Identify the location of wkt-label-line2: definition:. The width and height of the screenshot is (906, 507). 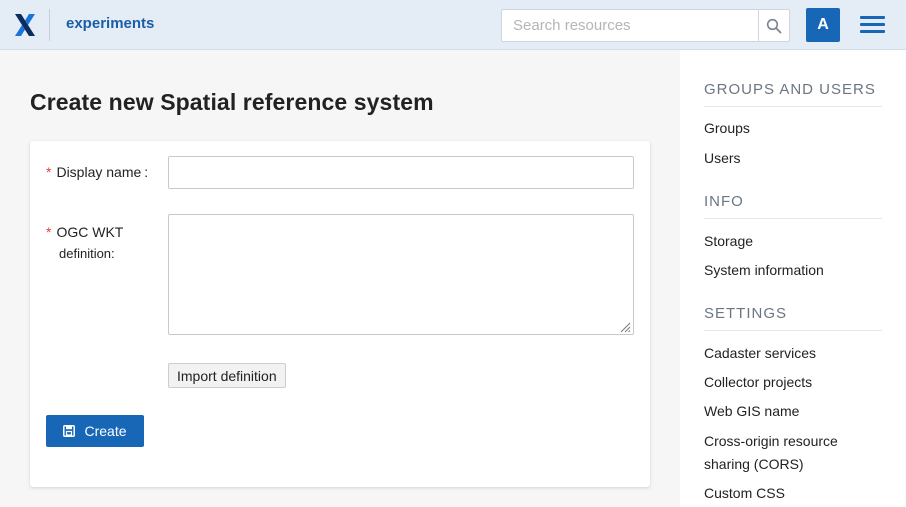
(87, 253).